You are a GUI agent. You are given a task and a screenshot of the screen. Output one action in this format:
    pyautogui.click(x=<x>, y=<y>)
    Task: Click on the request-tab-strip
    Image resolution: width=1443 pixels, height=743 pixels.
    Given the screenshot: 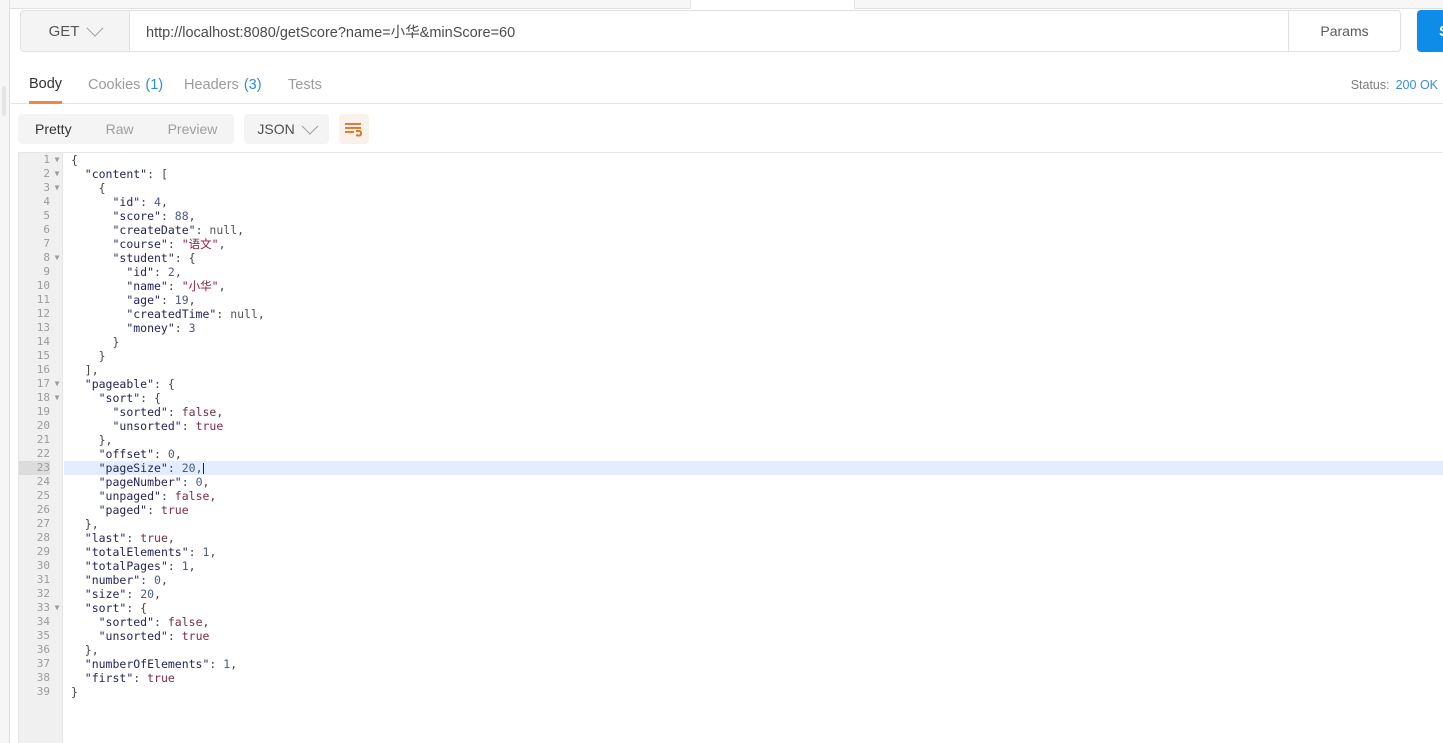 What is the action you would take?
    pyautogui.click(x=726, y=4)
    